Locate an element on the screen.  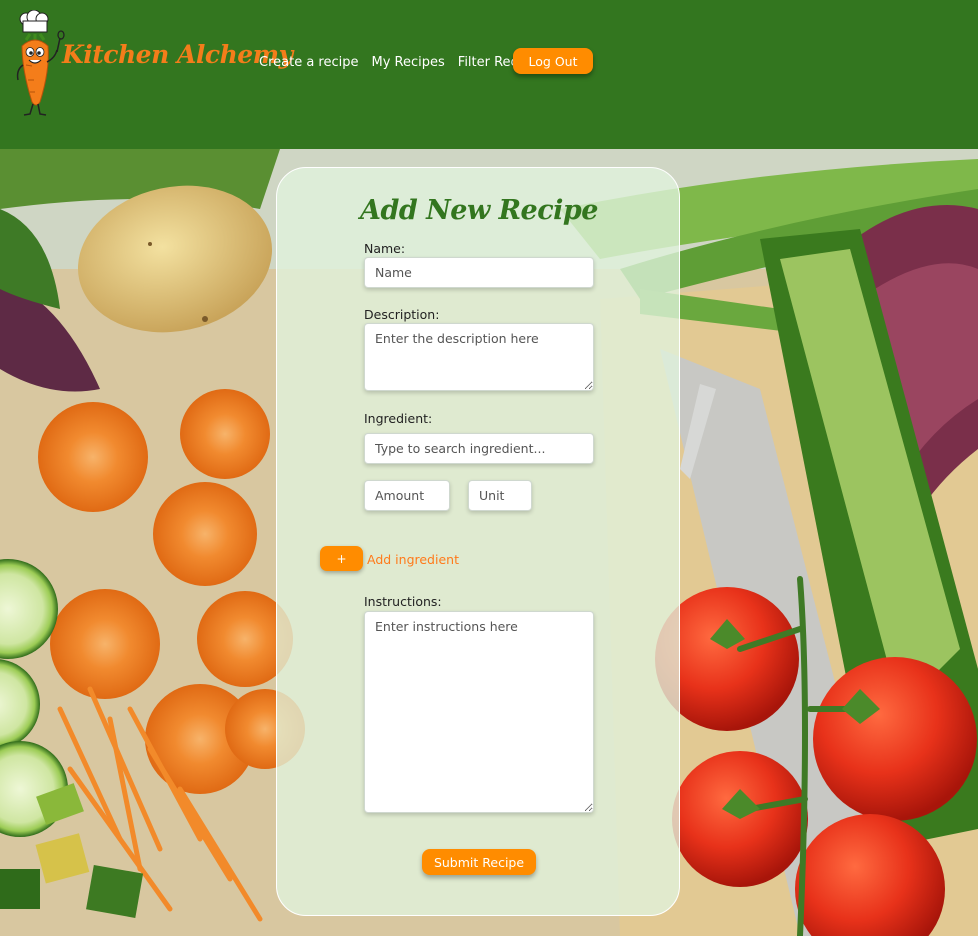
description-textarea is located at coordinates (479, 357).